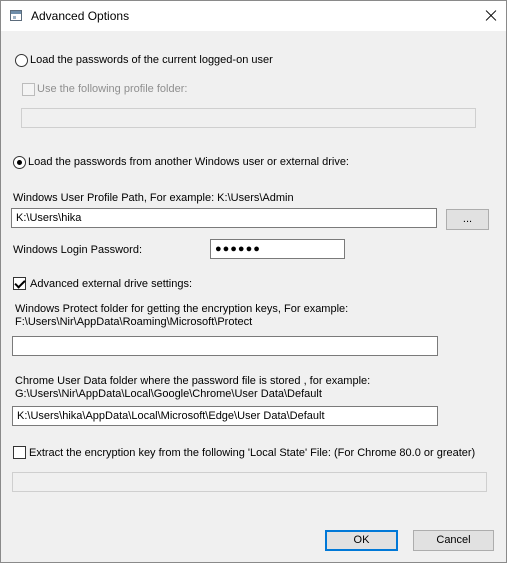 The image size is (507, 563). Describe the element at coordinates (16, 15) in the screenshot. I see `app-icon` at that location.